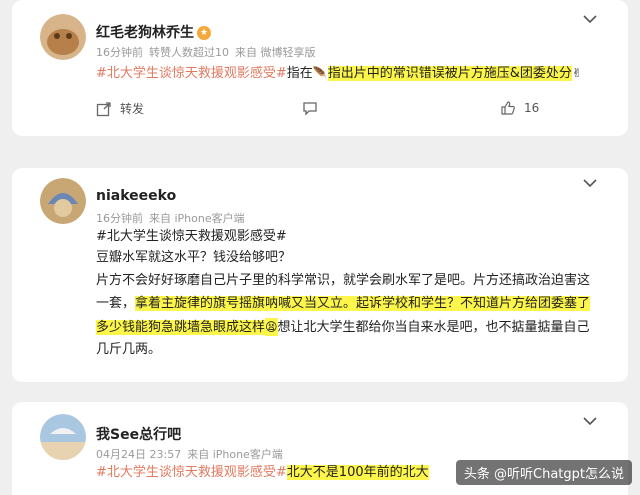 The height and width of the screenshot is (495, 640). I want to click on post-text-line-3: 一套，拿着主旋律的旗号摇旗呐喊又当又立。起诉学校和学生？不知道片方给团委塞了, so click(343, 304).